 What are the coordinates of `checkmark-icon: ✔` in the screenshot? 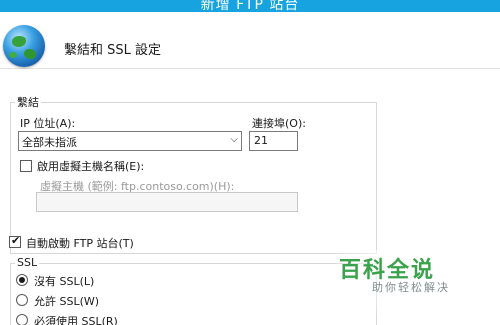 It's located at (16, 240).